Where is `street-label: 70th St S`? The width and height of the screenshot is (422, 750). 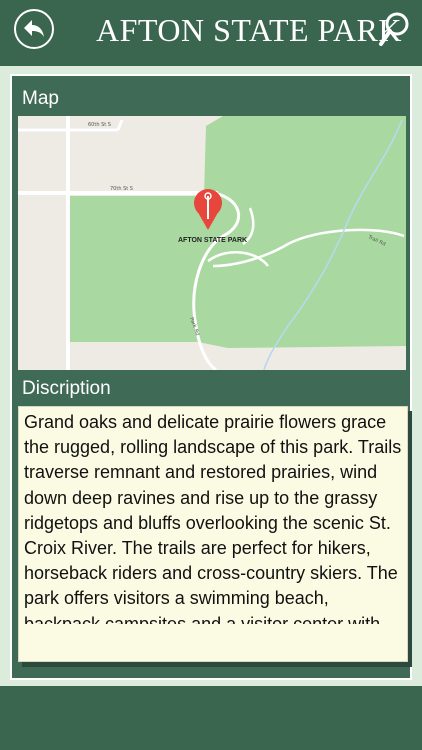
street-label: 70th St S is located at coordinates (121, 189).